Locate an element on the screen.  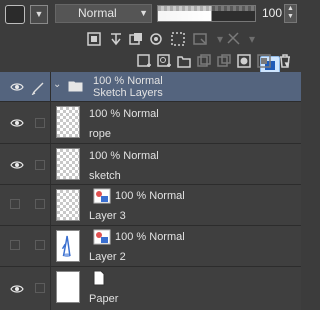
ruler-icon is located at coordinates (234, 39).